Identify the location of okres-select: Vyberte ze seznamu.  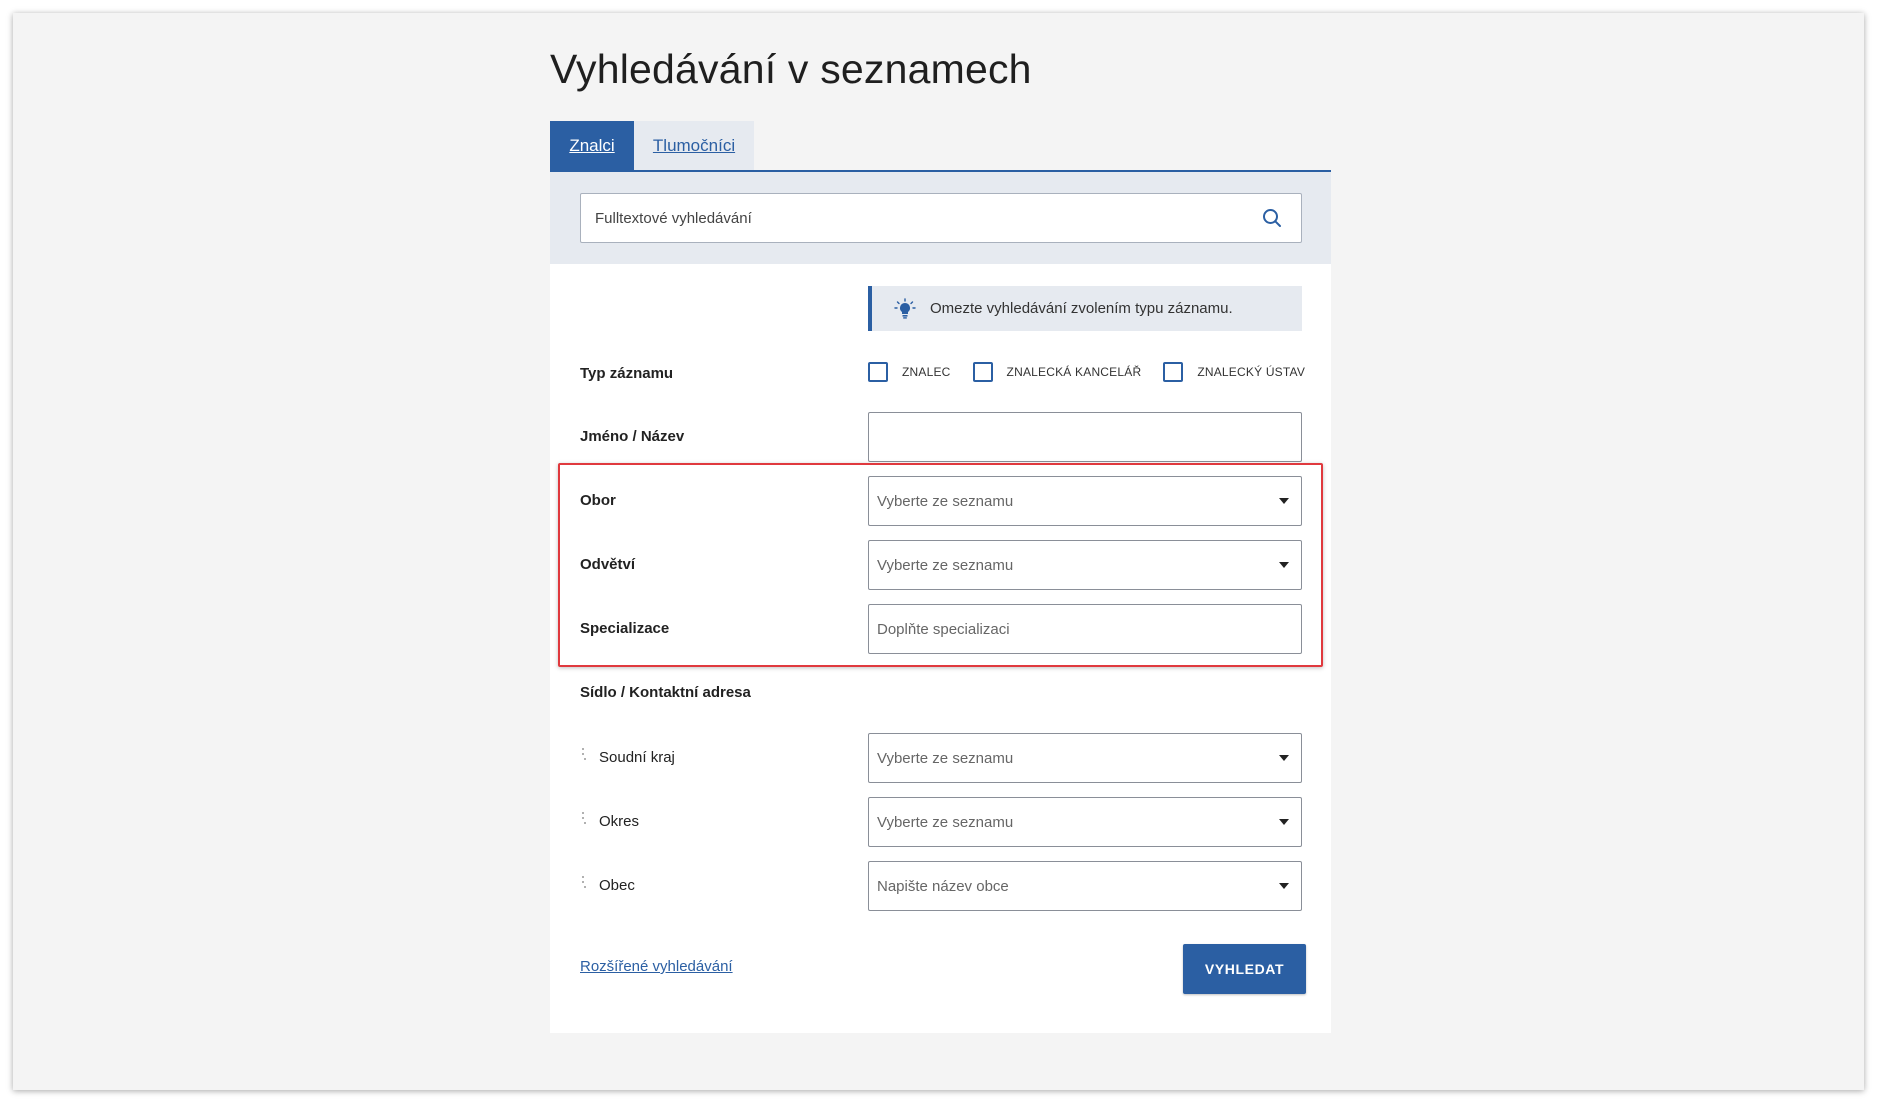
(1085, 822).